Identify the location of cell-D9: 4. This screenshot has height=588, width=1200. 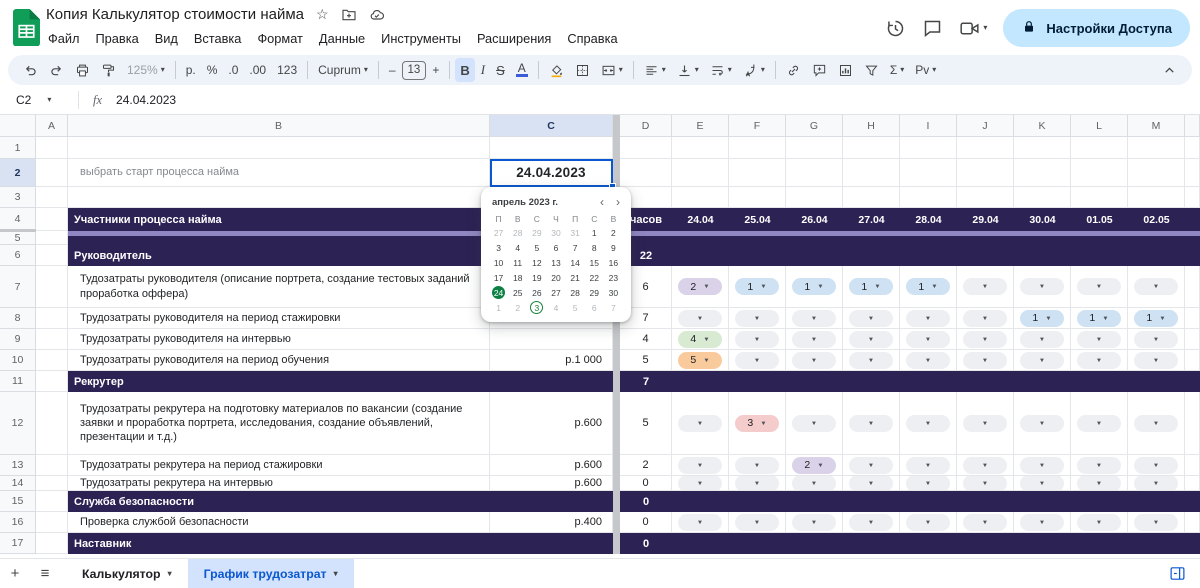
(646, 339).